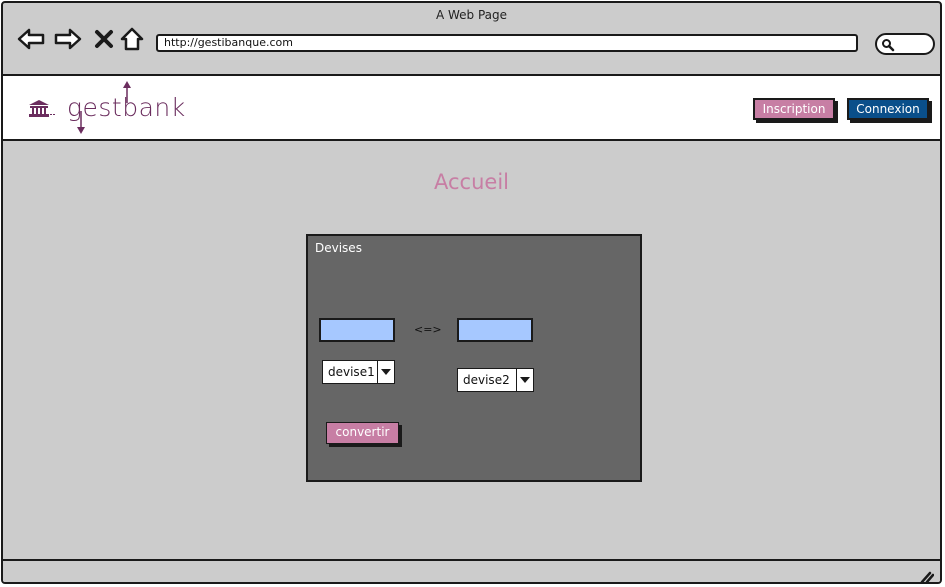 The image size is (945, 587). I want to click on url-bar: http://gestibanque.com, so click(507, 43).